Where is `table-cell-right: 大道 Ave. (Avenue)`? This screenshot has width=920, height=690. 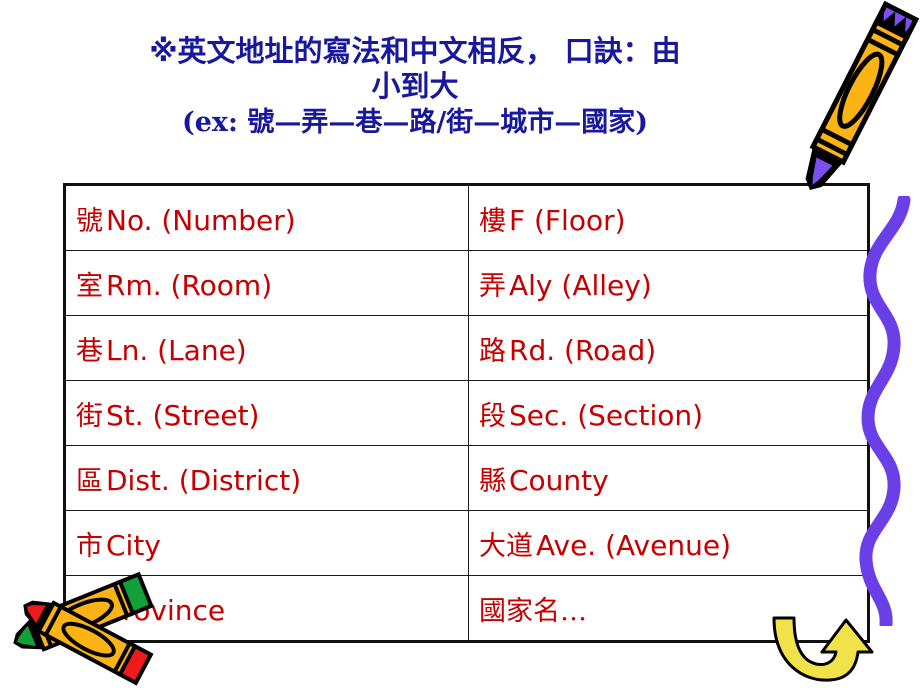 table-cell-right: 大道 Ave. (Avenue) is located at coordinates (668, 543).